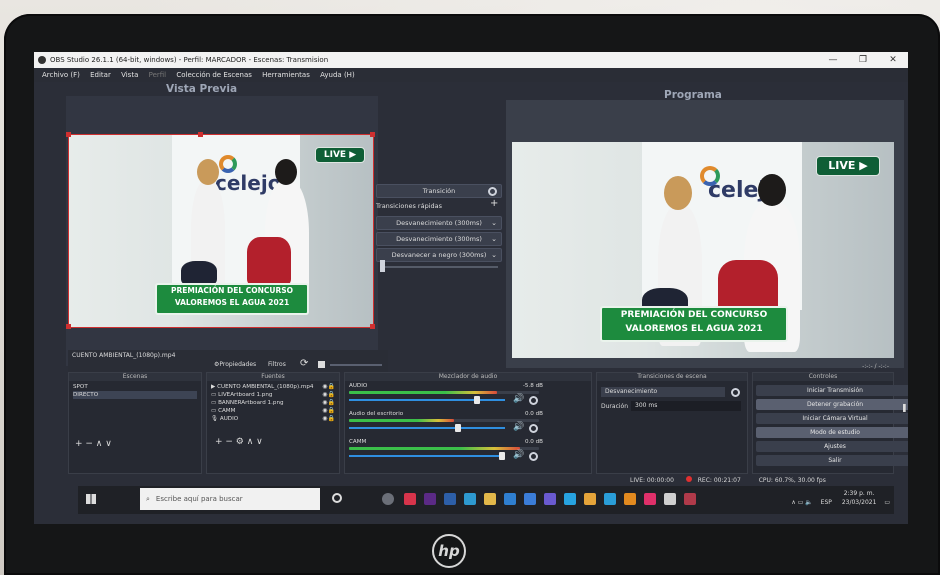  What do you see at coordinates (337, 498) in the screenshot?
I see `cortana-icon` at bounding box center [337, 498].